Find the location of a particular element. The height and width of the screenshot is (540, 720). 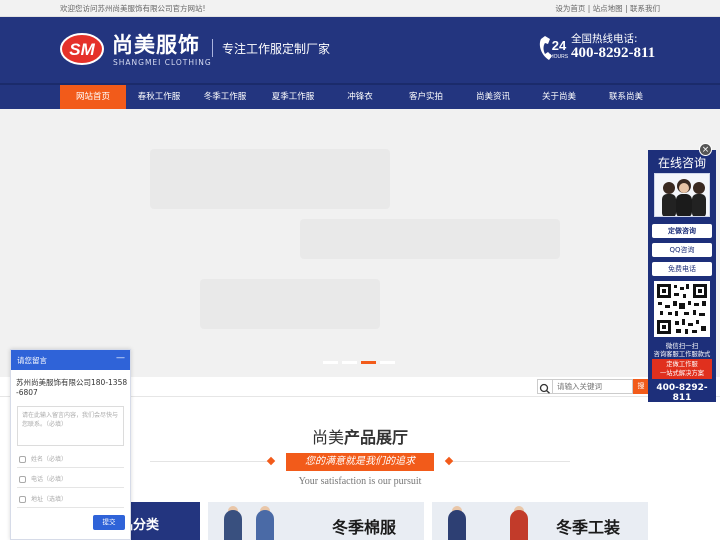

header-divider is located at coordinates (212, 48).